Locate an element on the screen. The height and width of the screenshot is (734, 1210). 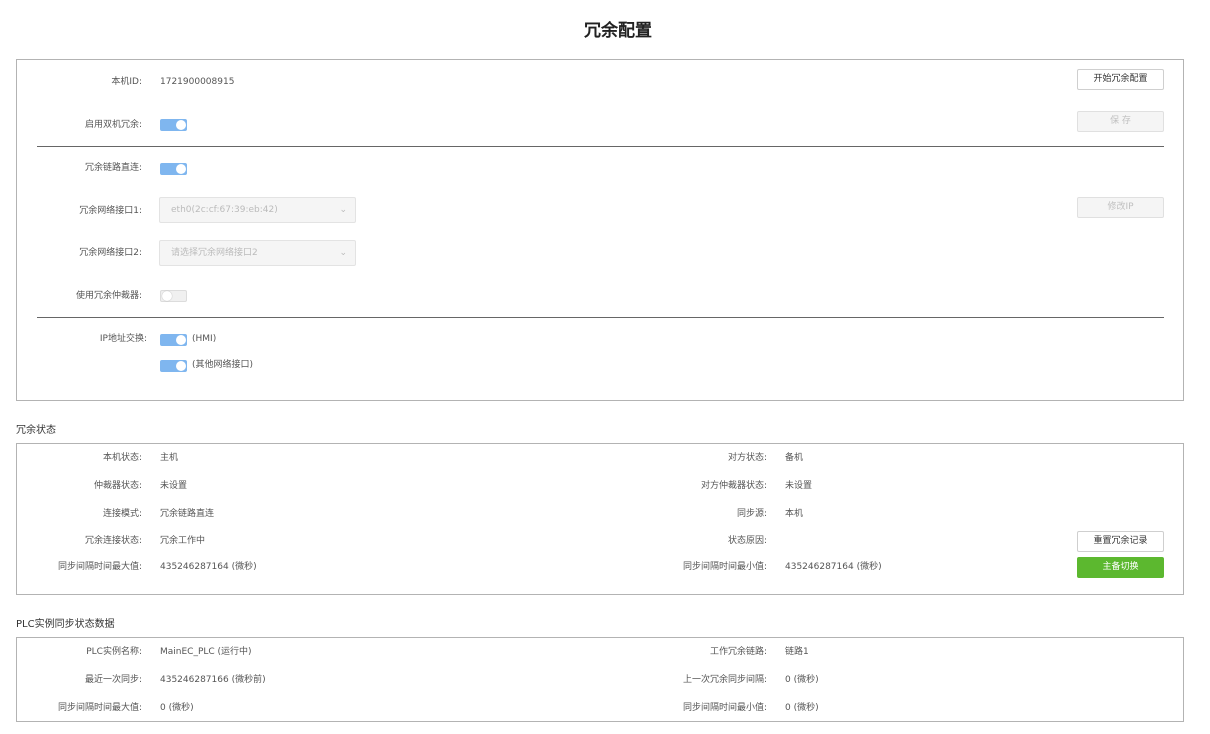
prev-interval-label: 上一次冗余同步间隔: is located at coordinates (724, 680).